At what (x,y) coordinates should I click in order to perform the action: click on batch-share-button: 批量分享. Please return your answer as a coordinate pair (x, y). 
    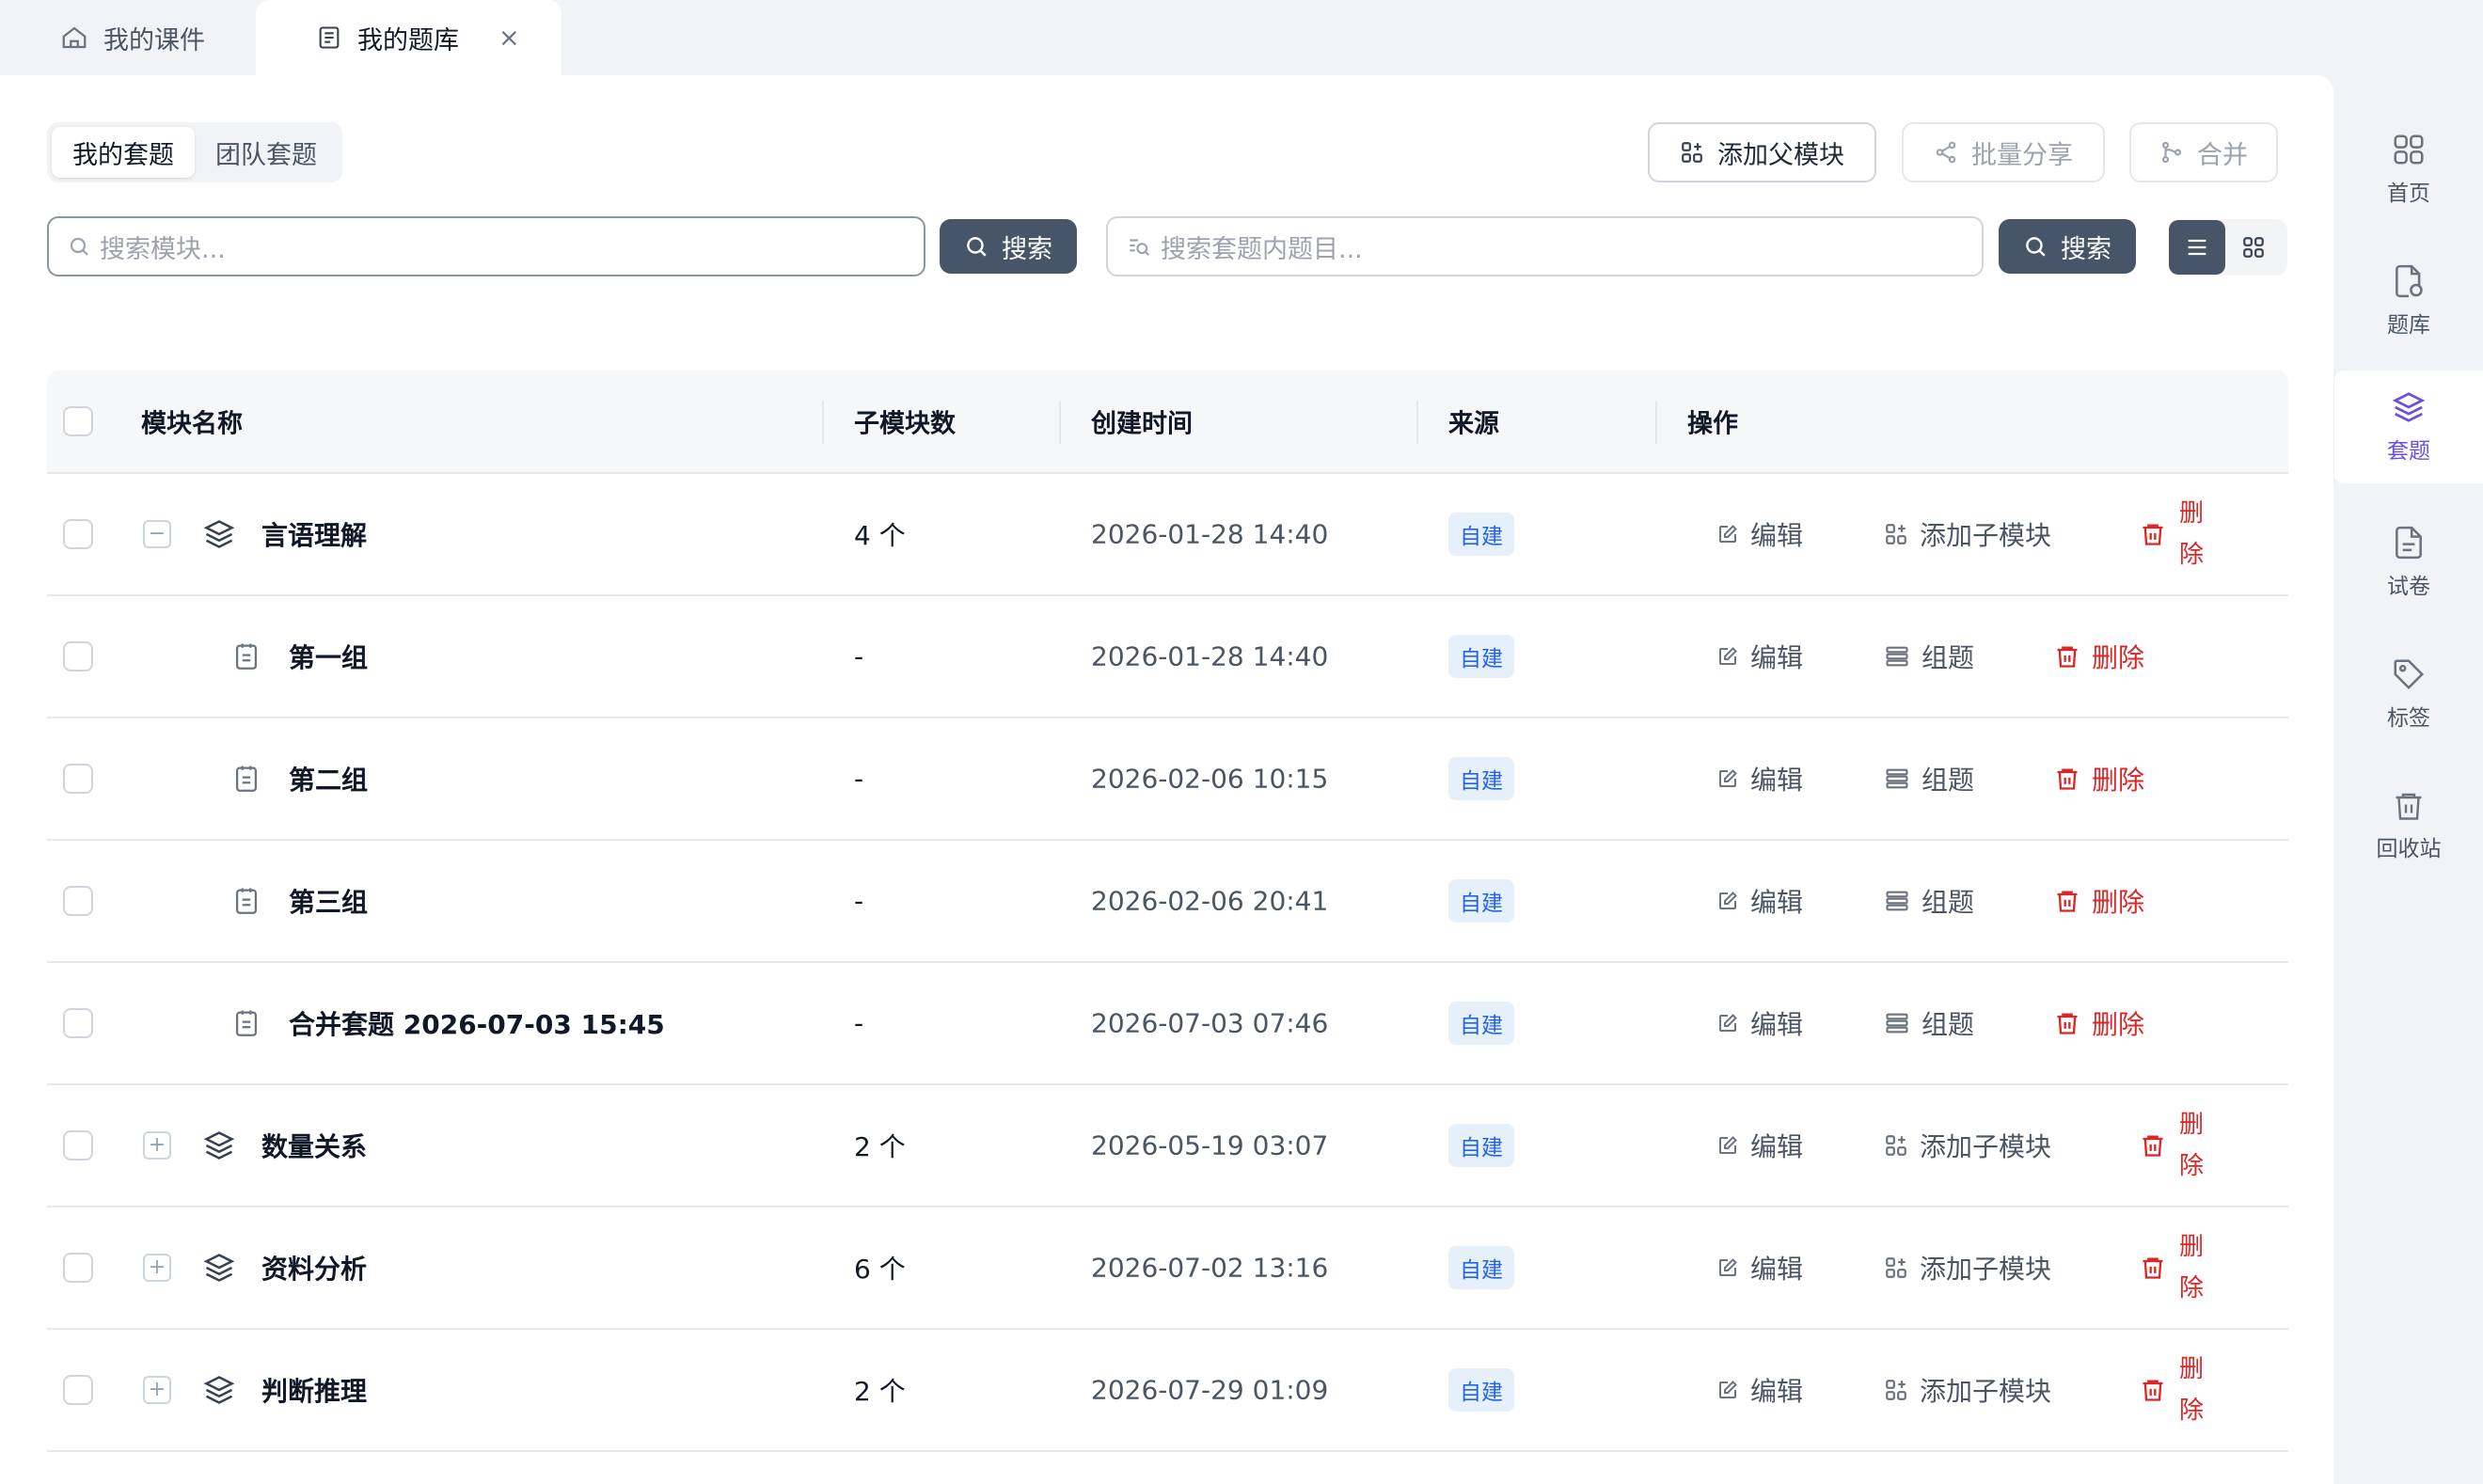
    Looking at the image, I should click on (2003, 152).